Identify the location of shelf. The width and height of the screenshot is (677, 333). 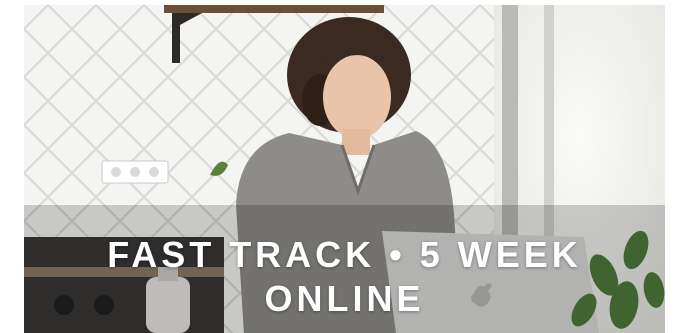
(274, 9).